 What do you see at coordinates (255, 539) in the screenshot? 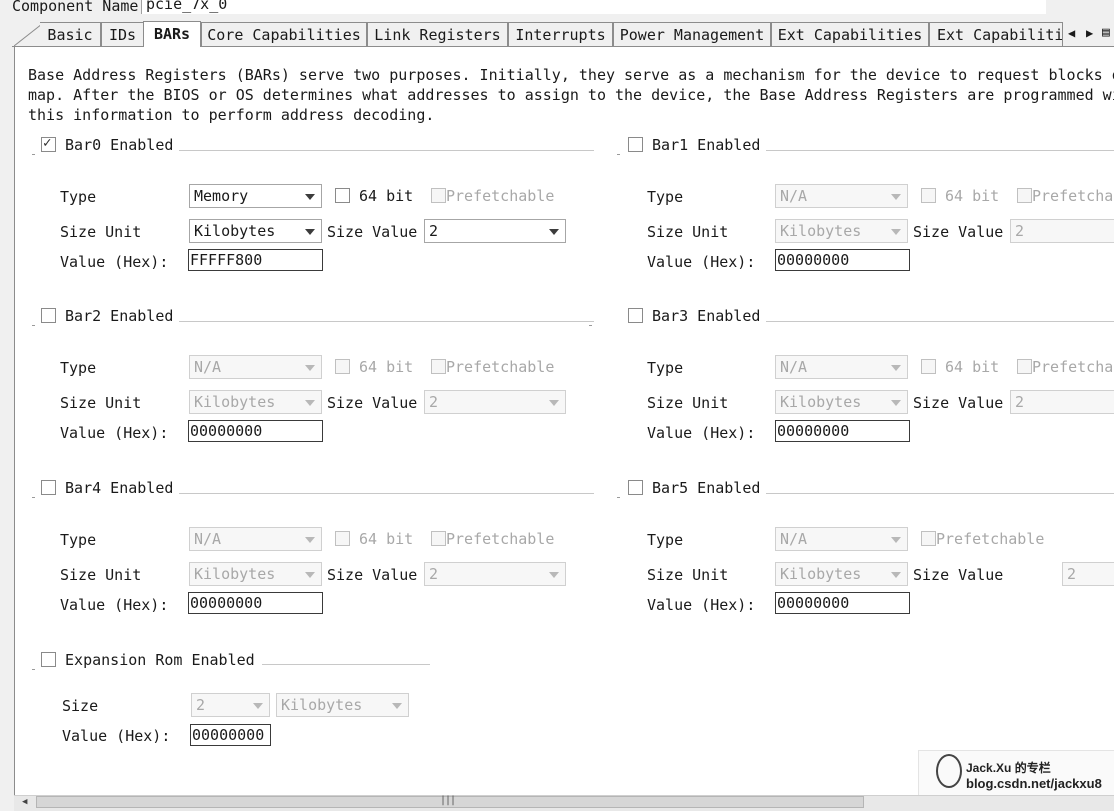
I see `bar4-type-select: N/A` at bounding box center [255, 539].